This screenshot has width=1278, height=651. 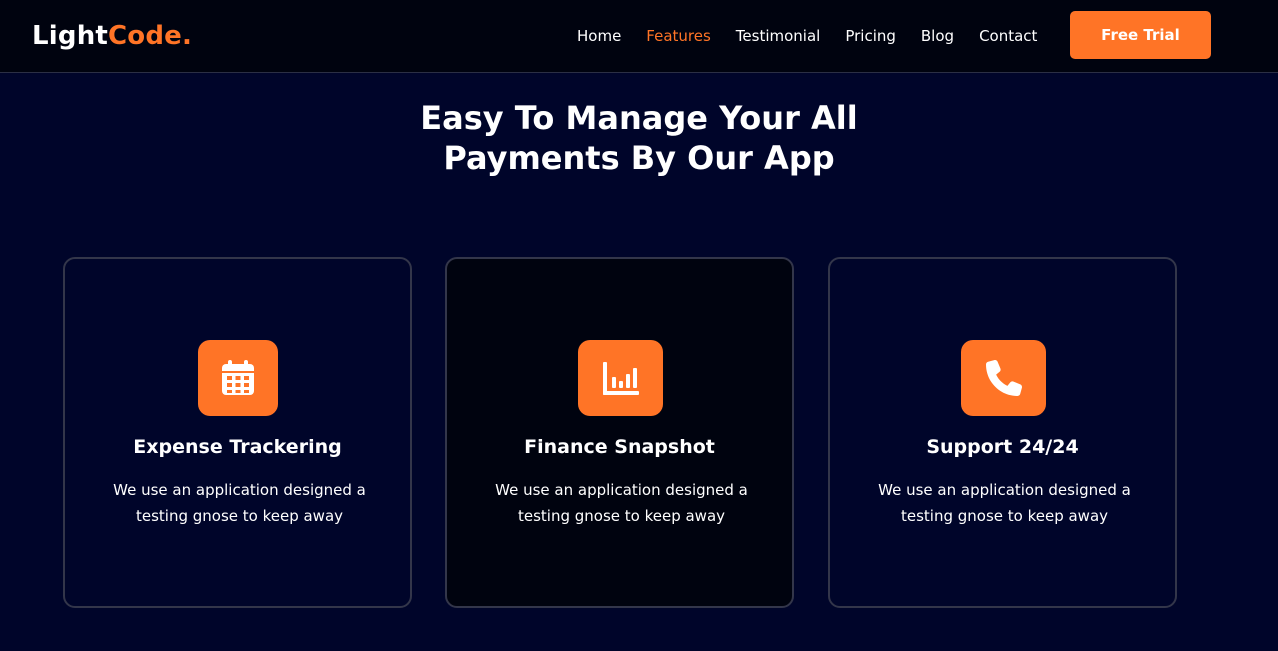 I want to click on nav-link-home: Home, so click(x=599, y=36).